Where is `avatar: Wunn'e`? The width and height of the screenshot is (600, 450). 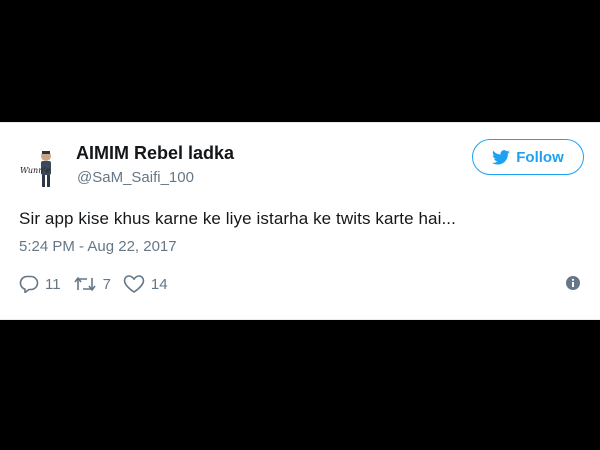 avatar: Wunn'e is located at coordinates (42, 169).